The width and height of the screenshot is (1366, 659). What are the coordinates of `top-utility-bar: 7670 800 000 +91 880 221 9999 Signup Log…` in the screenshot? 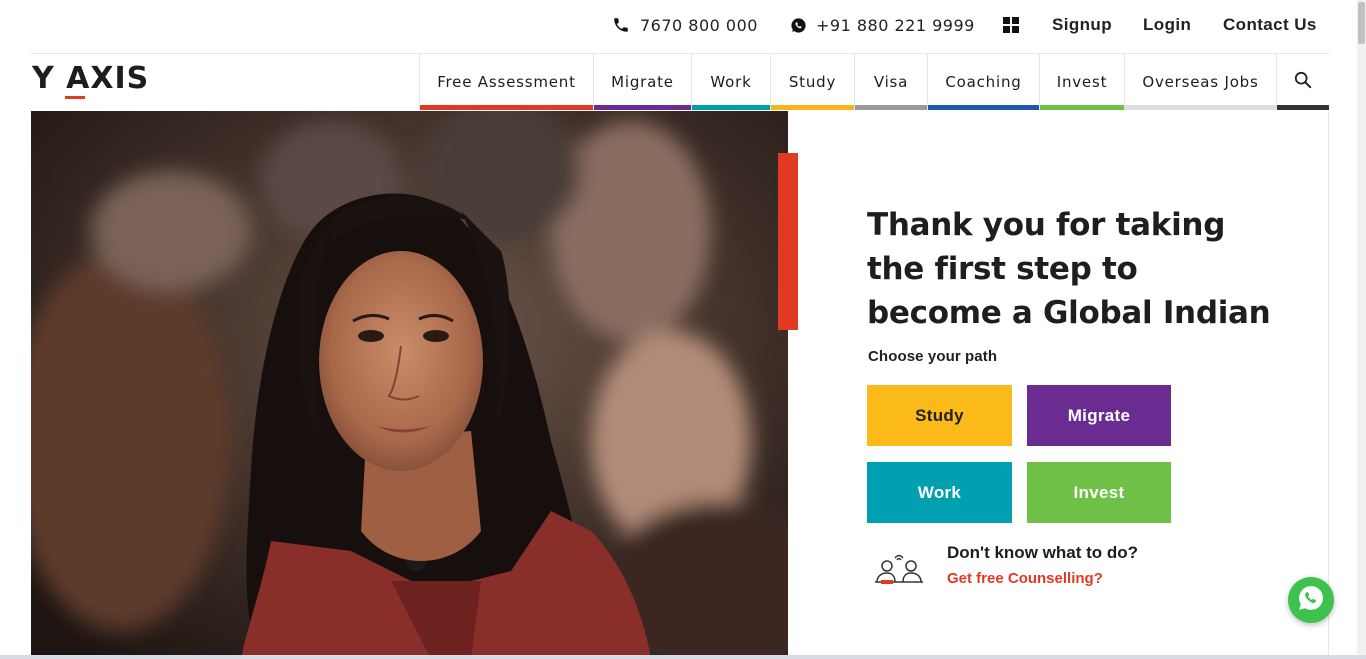 It's located at (683, 26).